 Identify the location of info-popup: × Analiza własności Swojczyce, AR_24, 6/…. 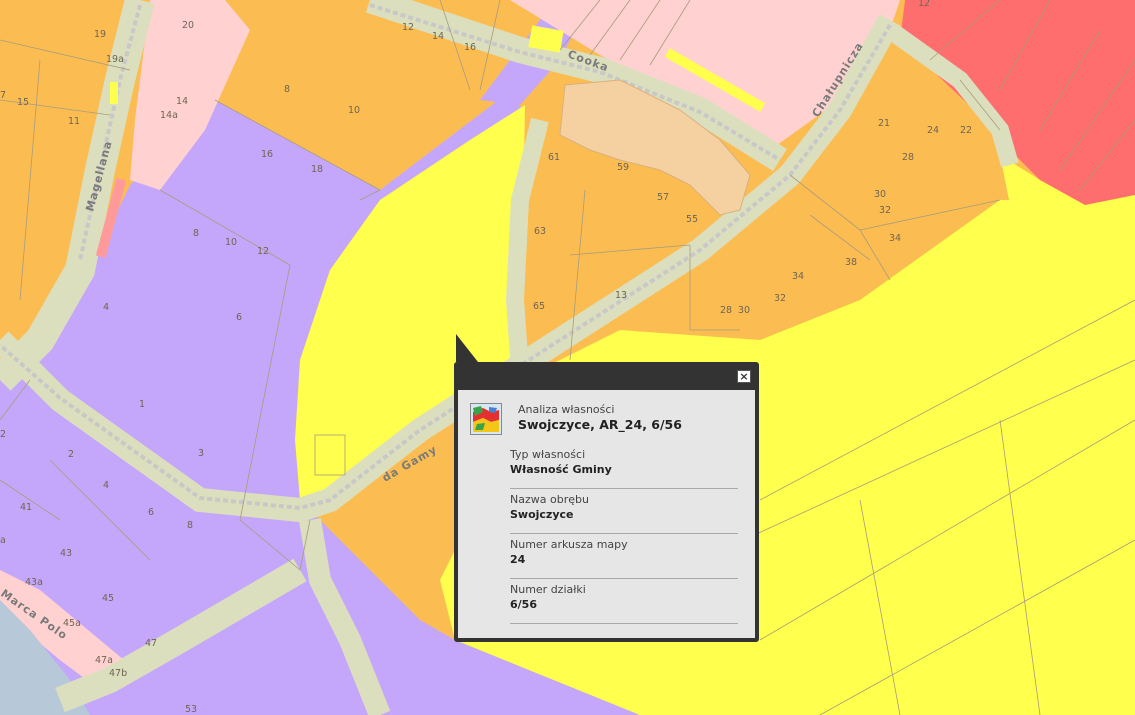
(606, 488).